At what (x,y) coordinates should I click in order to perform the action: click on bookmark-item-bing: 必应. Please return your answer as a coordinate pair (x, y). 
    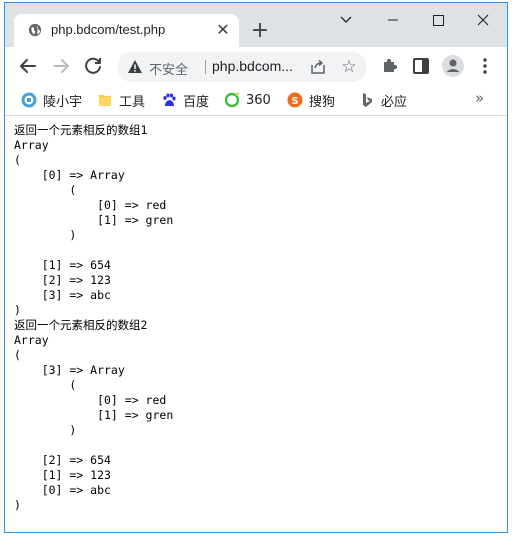
    Looking at the image, I should click on (383, 100).